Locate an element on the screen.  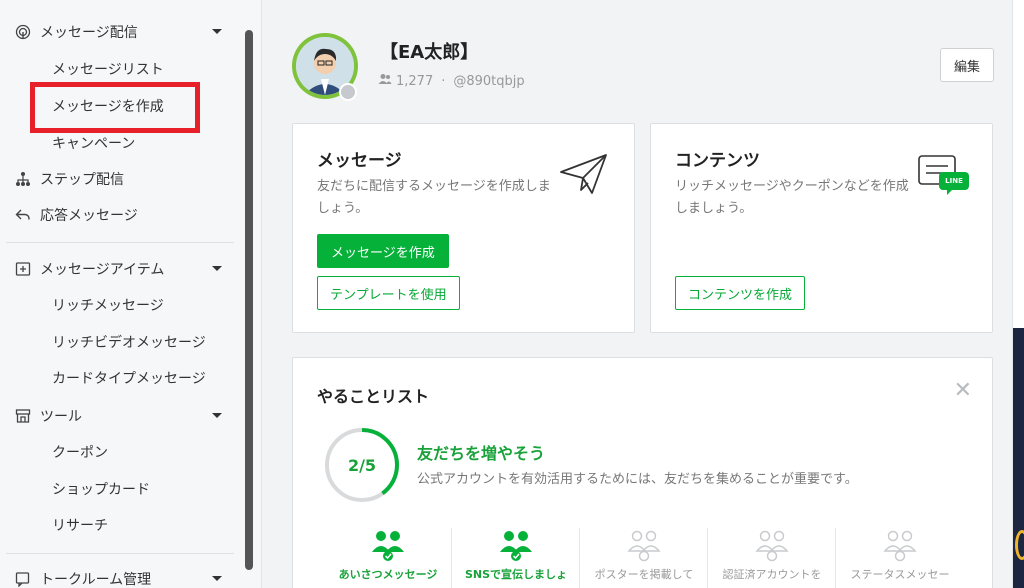
sidebar-group-tools: ツール is located at coordinates (118, 416).